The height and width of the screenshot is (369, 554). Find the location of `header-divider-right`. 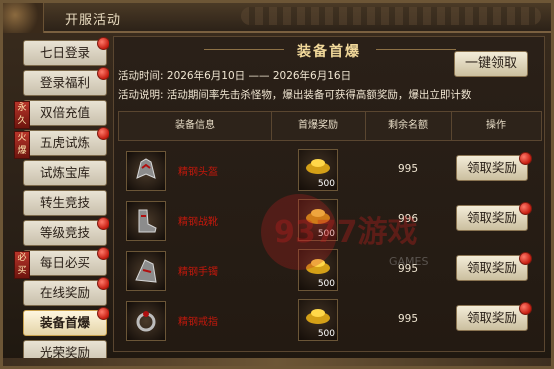

header-divider-right is located at coordinates (416, 49).